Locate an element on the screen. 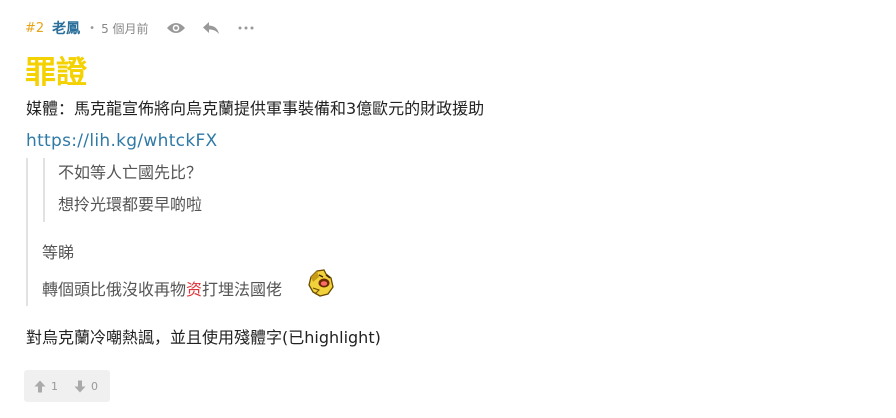 The height and width of the screenshot is (418, 896). quote-reply-line: 等睇 is located at coordinates (58, 252).